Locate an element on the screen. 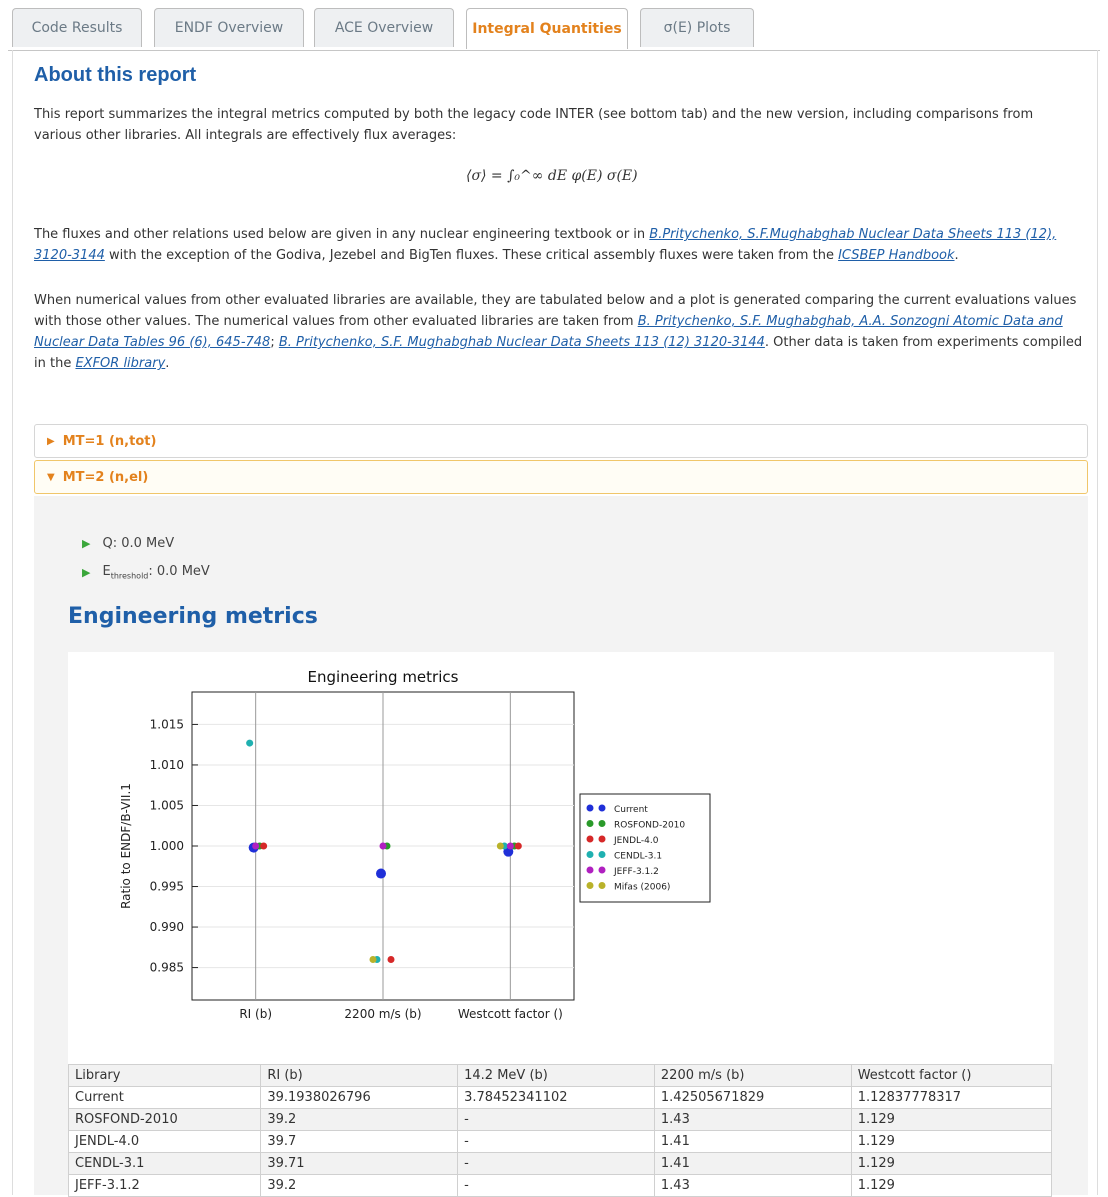 The width and height of the screenshot is (1108, 1197). accordion-label: MT=2 (n,el) is located at coordinates (105, 477).